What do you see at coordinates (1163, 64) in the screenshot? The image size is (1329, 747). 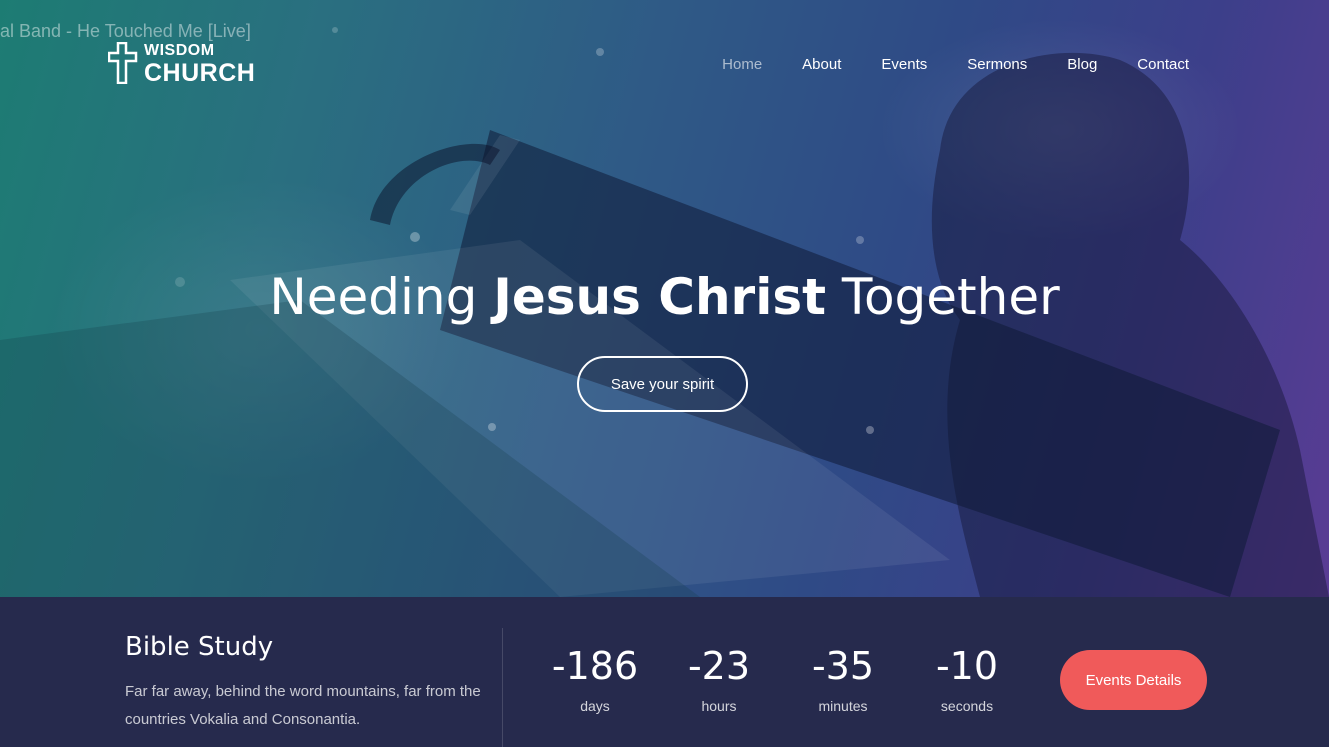 I see `nav-item-contact: Contact` at bounding box center [1163, 64].